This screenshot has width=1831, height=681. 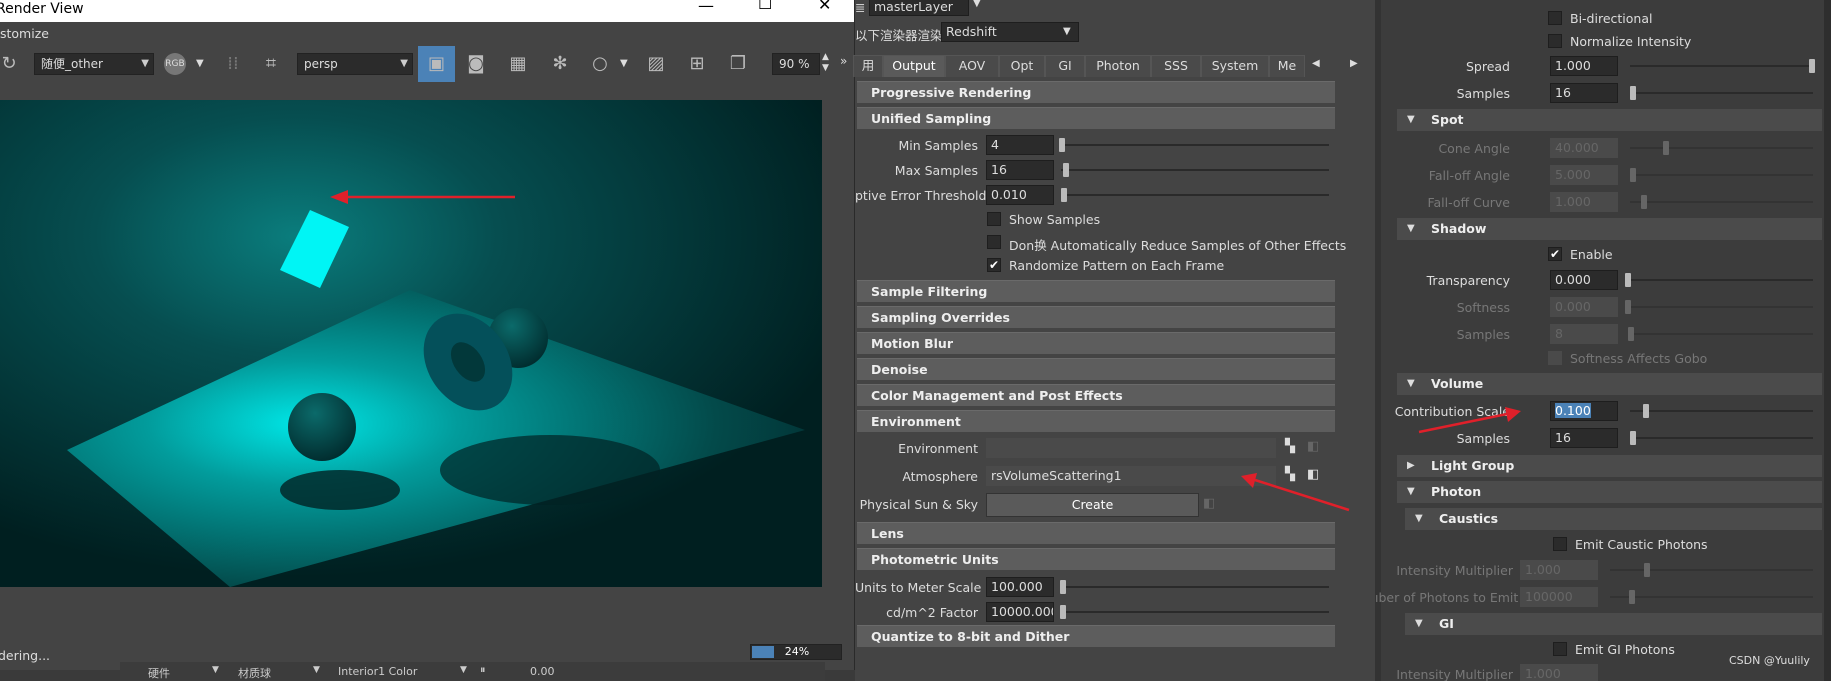 I want to click on section-volume: ▼ Volume, so click(x=1609, y=384).